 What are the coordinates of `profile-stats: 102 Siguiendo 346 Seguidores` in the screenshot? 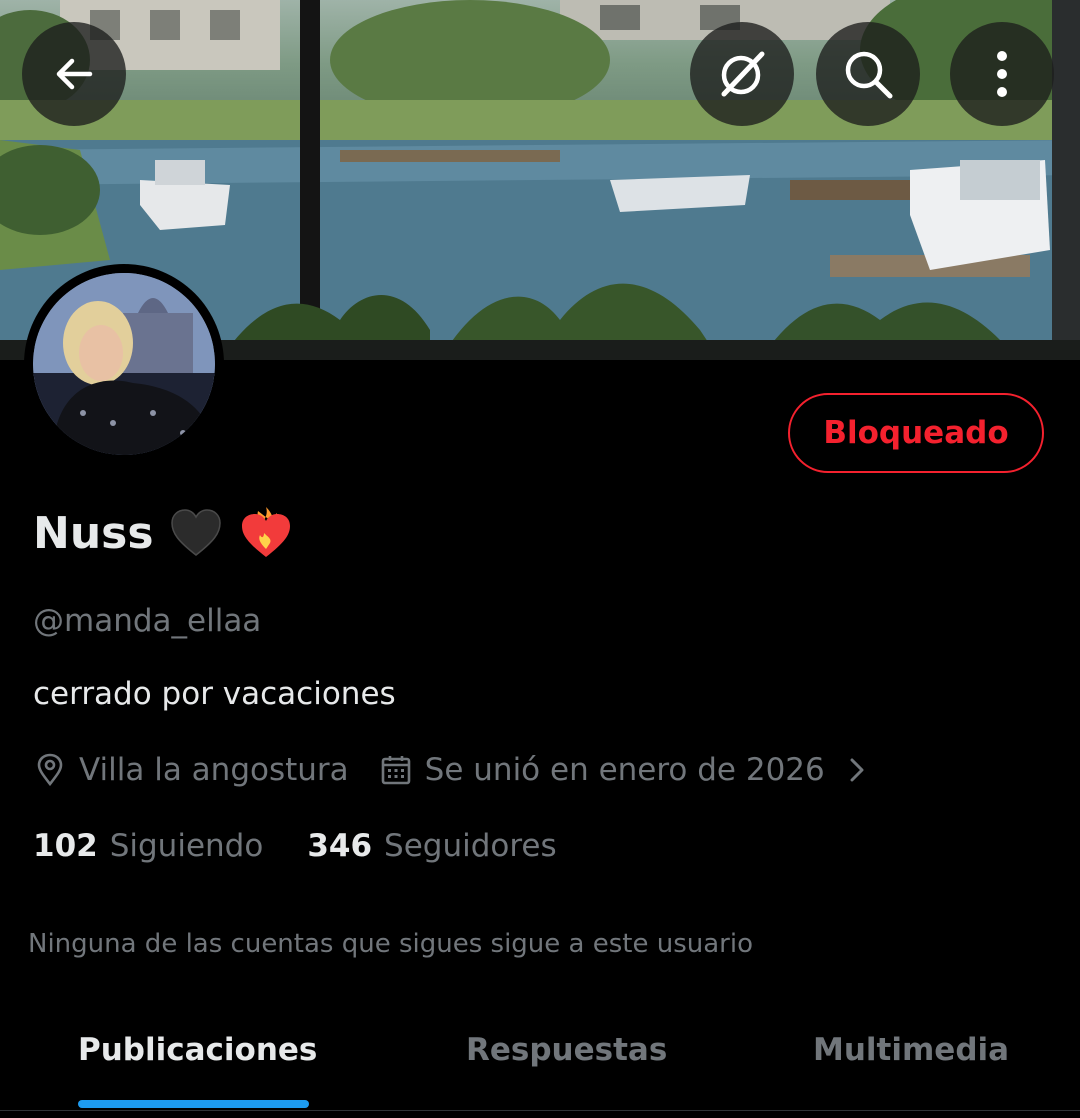 It's located at (295, 846).